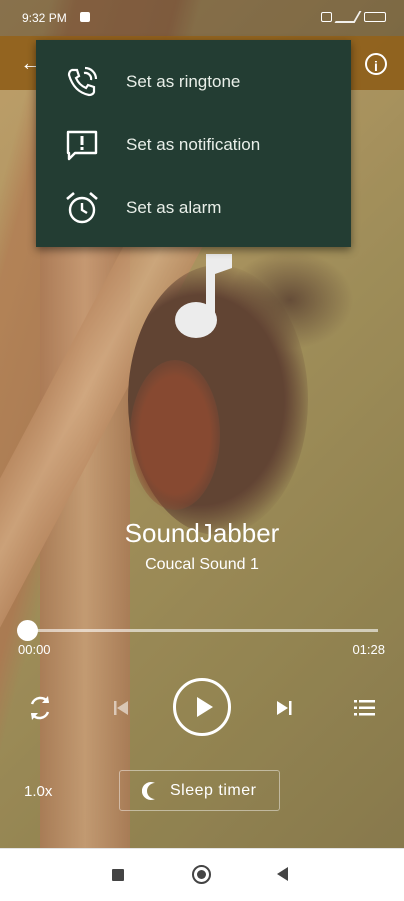  What do you see at coordinates (205, 707) in the screenshot?
I see `play-icon` at bounding box center [205, 707].